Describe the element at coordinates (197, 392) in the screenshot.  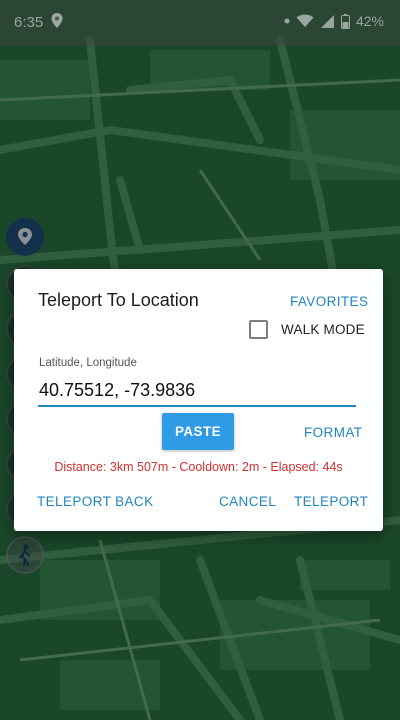
I see `coordinates-input` at that location.